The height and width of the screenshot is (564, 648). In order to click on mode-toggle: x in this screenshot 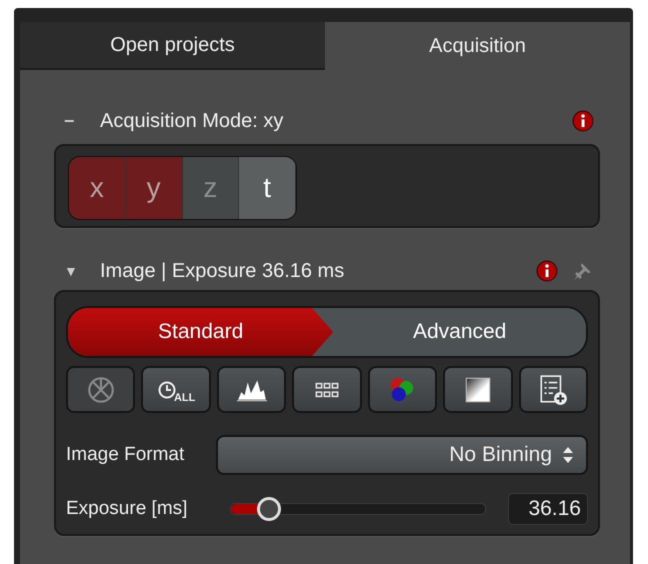, I will do `click(97, 188)`.